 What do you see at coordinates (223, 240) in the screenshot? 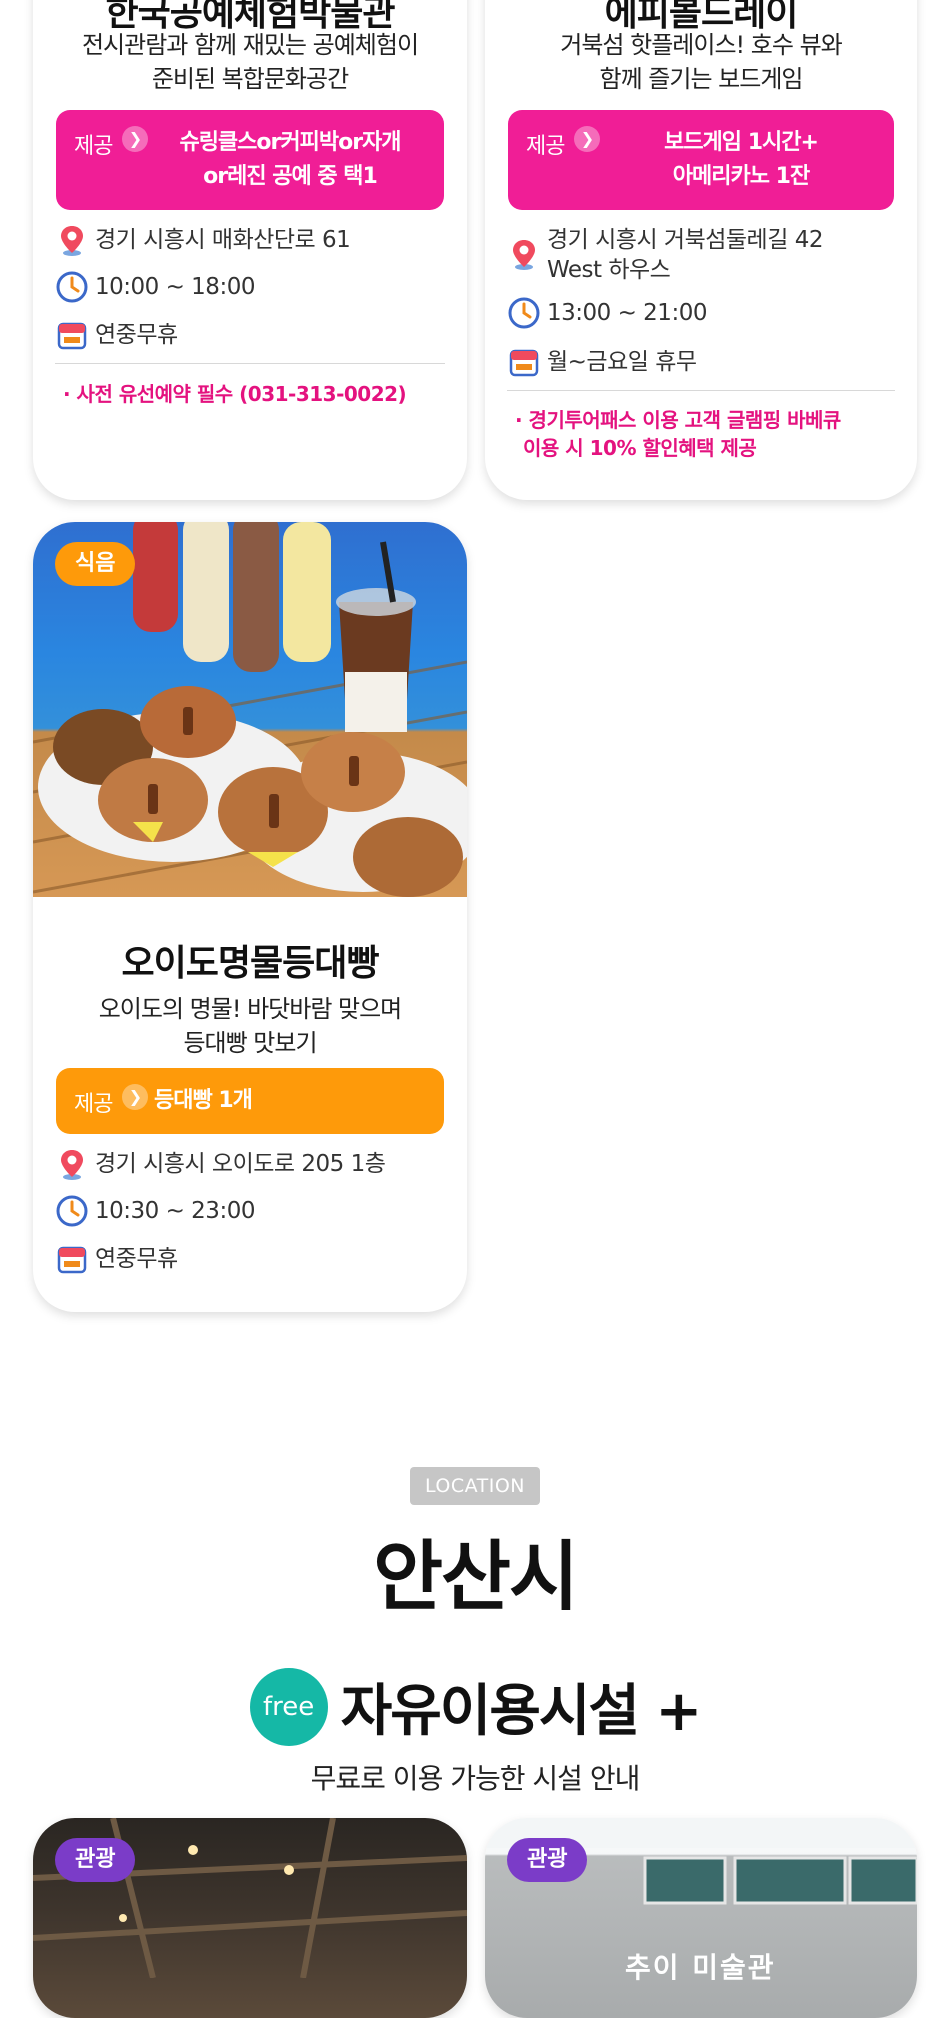
I see `address-text: 경기 시흥시 매화산단로 61` at bounding box center [223, 240].